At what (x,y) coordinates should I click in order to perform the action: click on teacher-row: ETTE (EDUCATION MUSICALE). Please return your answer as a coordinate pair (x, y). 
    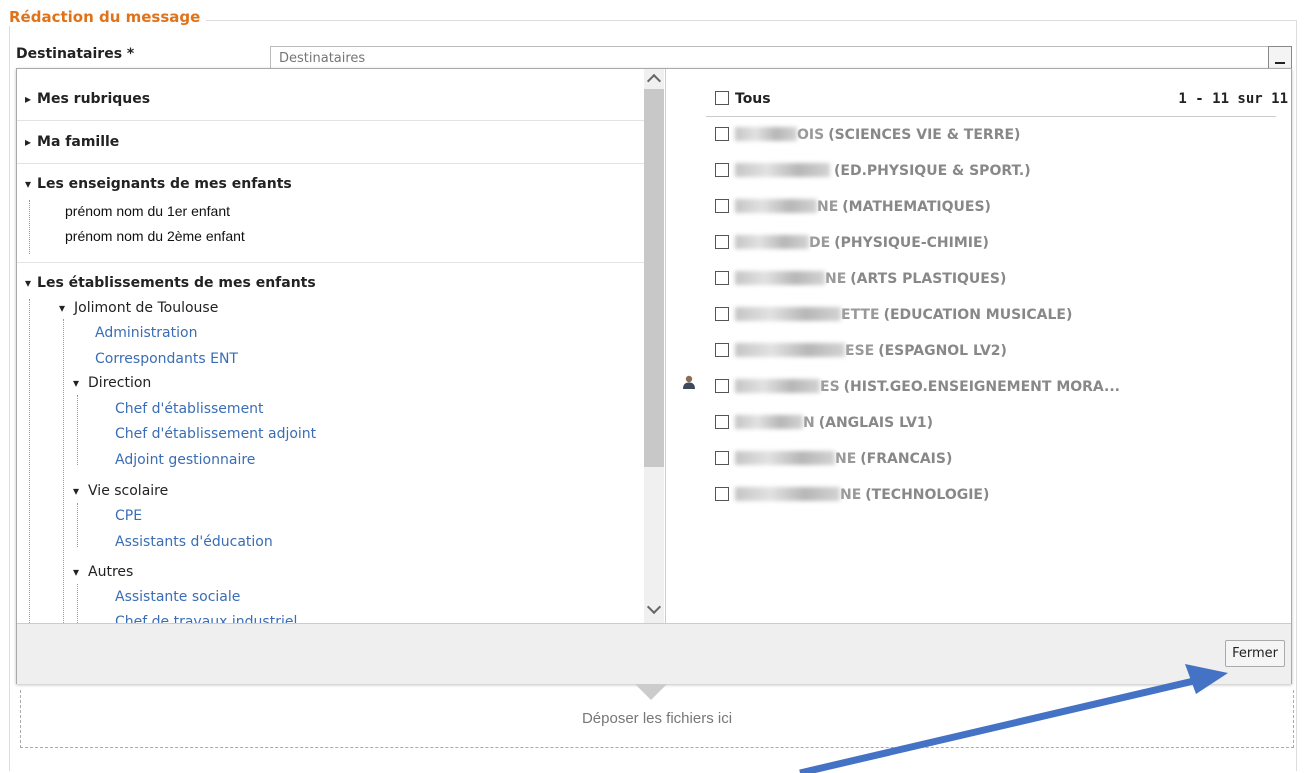
    Looking at the image, I should click on (893, 315).